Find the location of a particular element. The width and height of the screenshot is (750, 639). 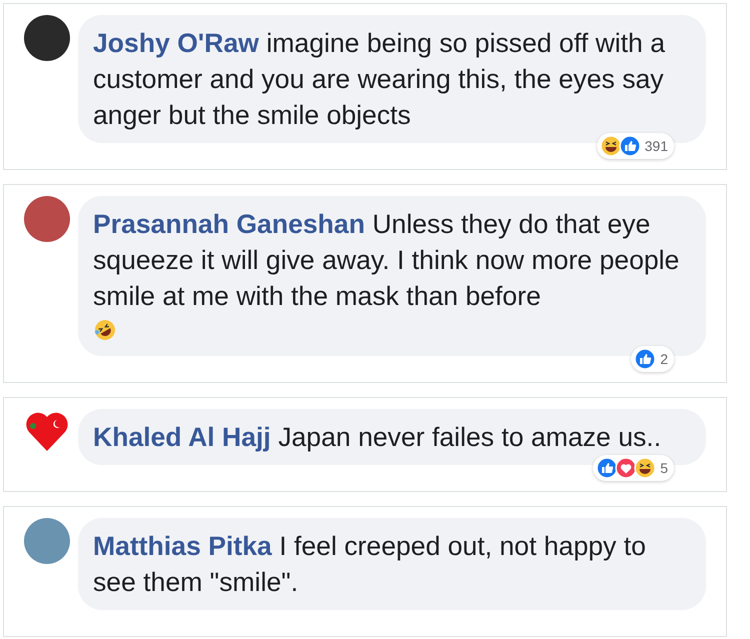

reaction-badge: 5 is located at coordinates (633, 468).